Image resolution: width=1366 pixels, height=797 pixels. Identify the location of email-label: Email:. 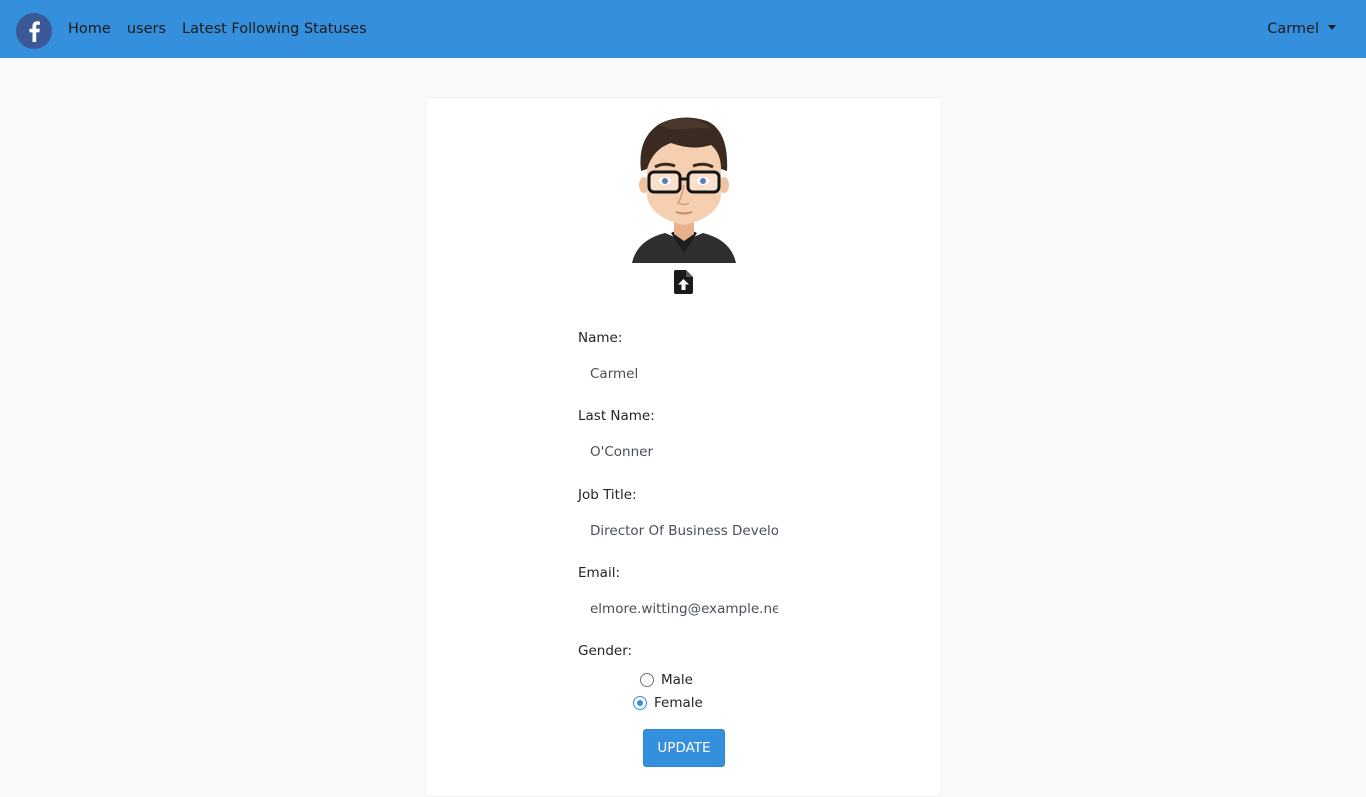
(599, 573).